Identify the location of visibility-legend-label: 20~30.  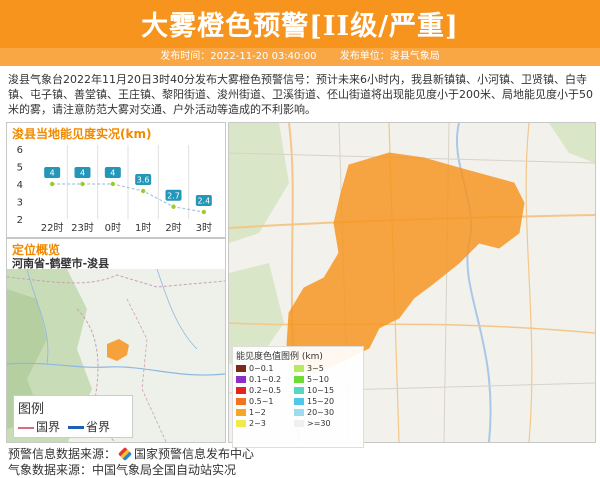
(321, 412).